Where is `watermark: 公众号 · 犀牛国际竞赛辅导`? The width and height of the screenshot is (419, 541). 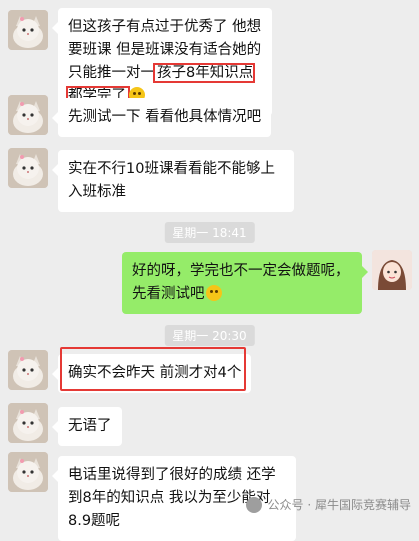
watermark: 公众号 · 犀牛国际竞赛辅导 is located at coordinates (328, 504).